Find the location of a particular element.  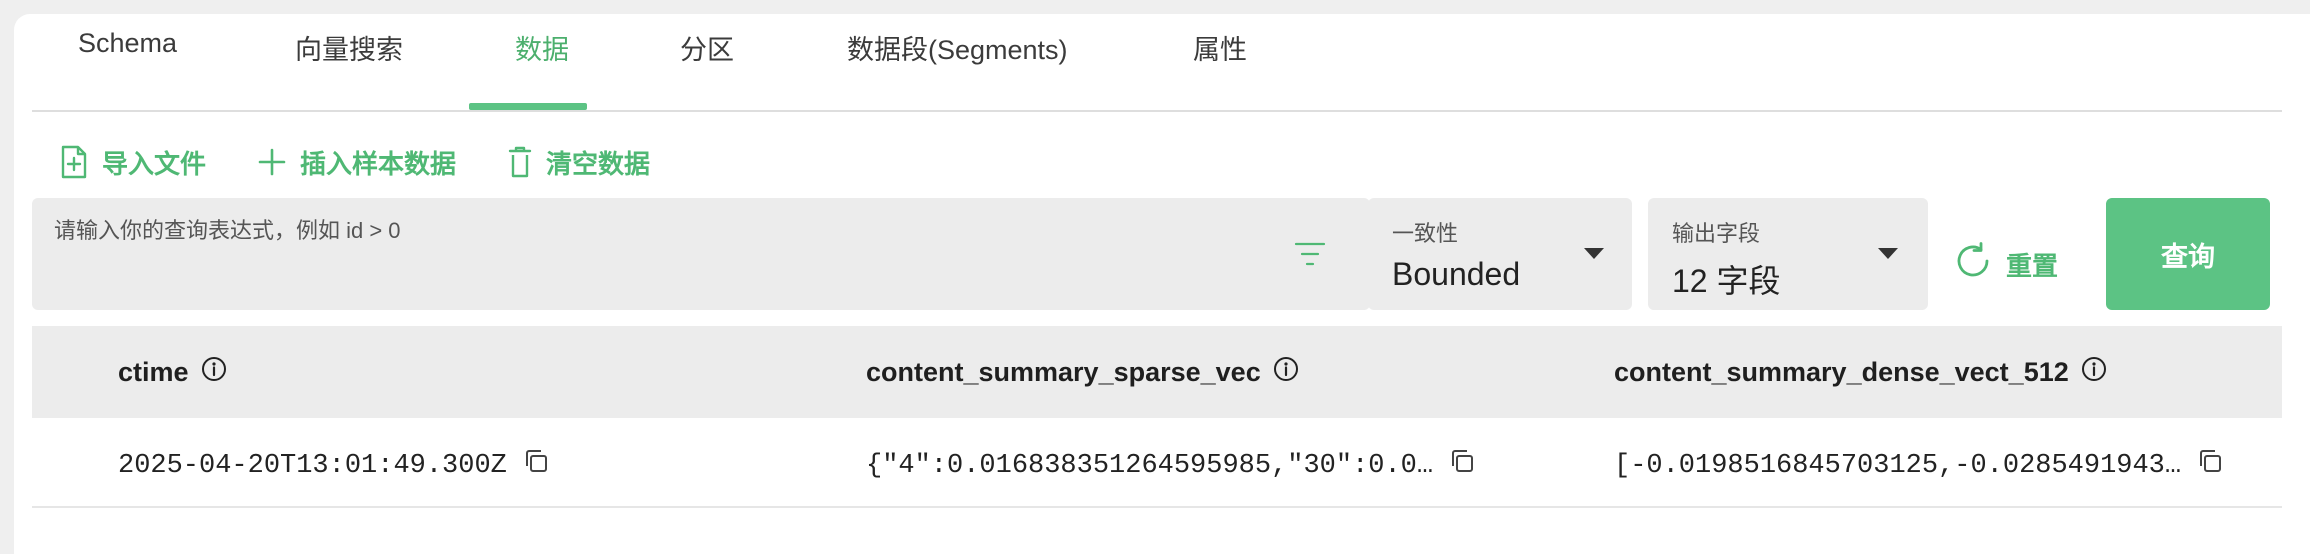

consistency-value: Bounded is located at coordinates (1456, 274).